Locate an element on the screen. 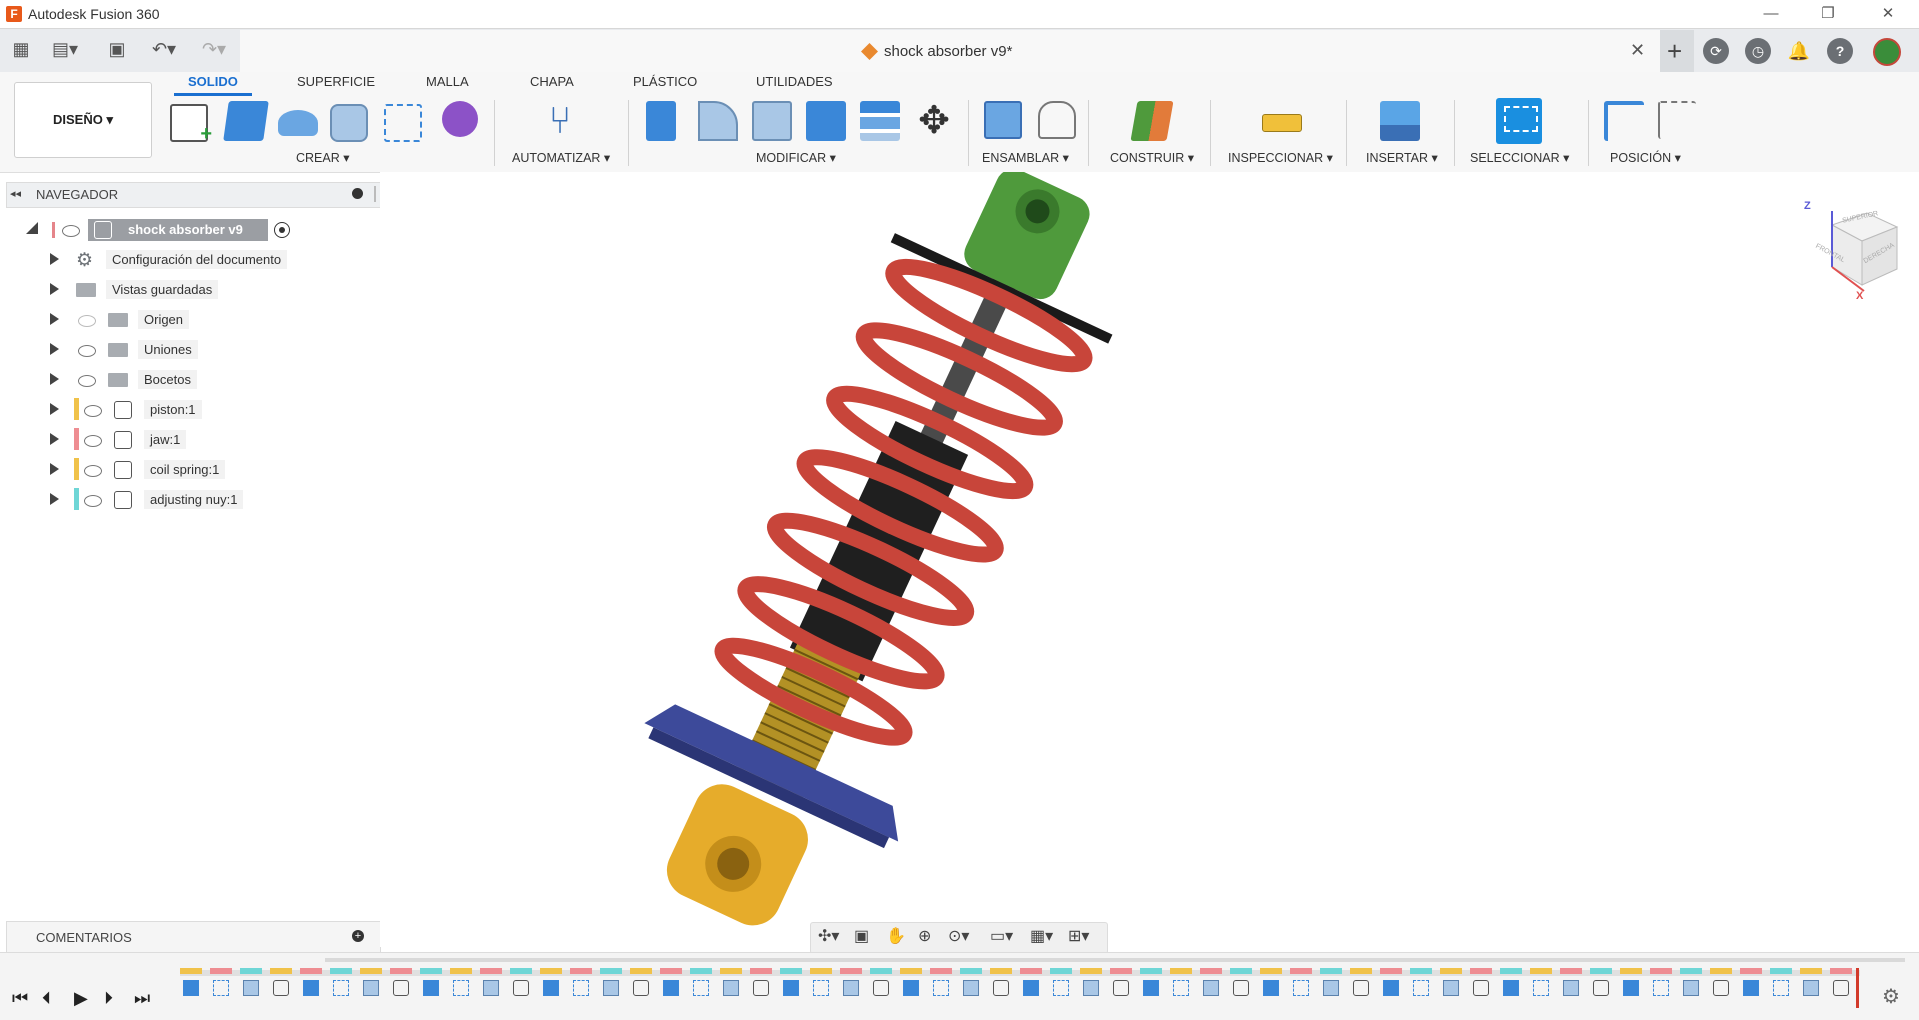  create-sketch-icon: + is located at coordinates (191, 124).